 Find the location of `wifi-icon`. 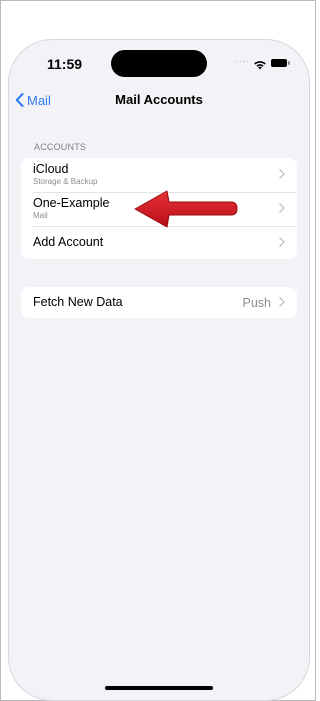

wifi-icon is located at coordinates (260, 66).